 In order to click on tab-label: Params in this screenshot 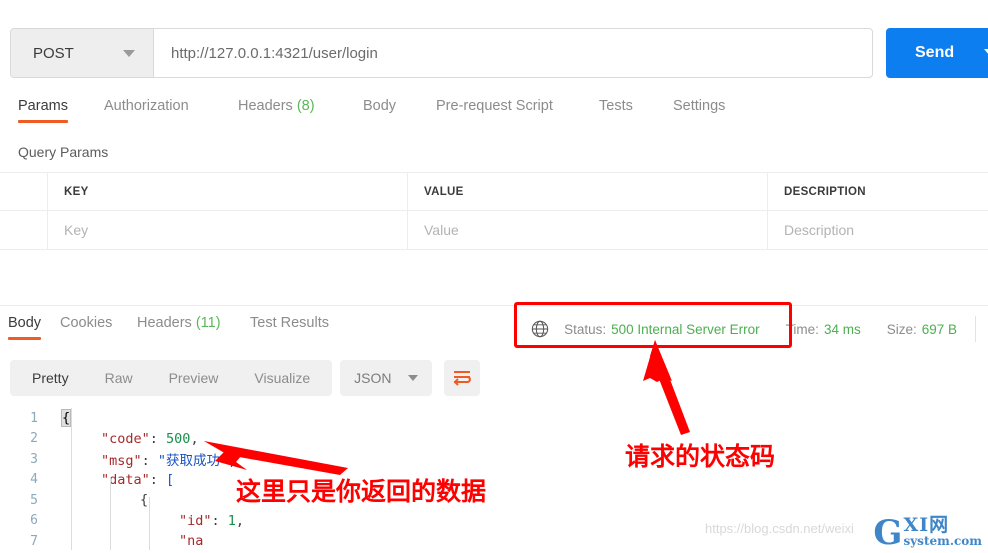, I will do `click(43, 106)`.